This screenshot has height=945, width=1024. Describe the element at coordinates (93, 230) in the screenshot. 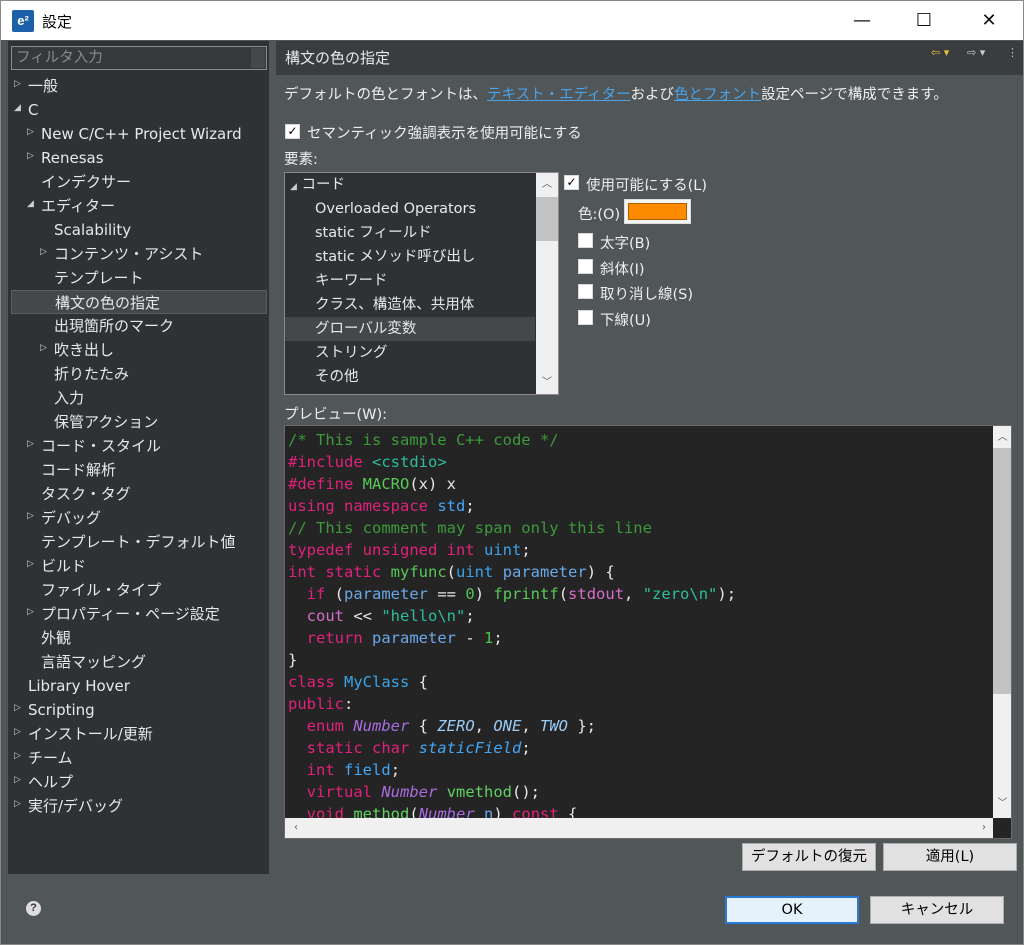

I see `tree-item-label: Scalability` at that location.